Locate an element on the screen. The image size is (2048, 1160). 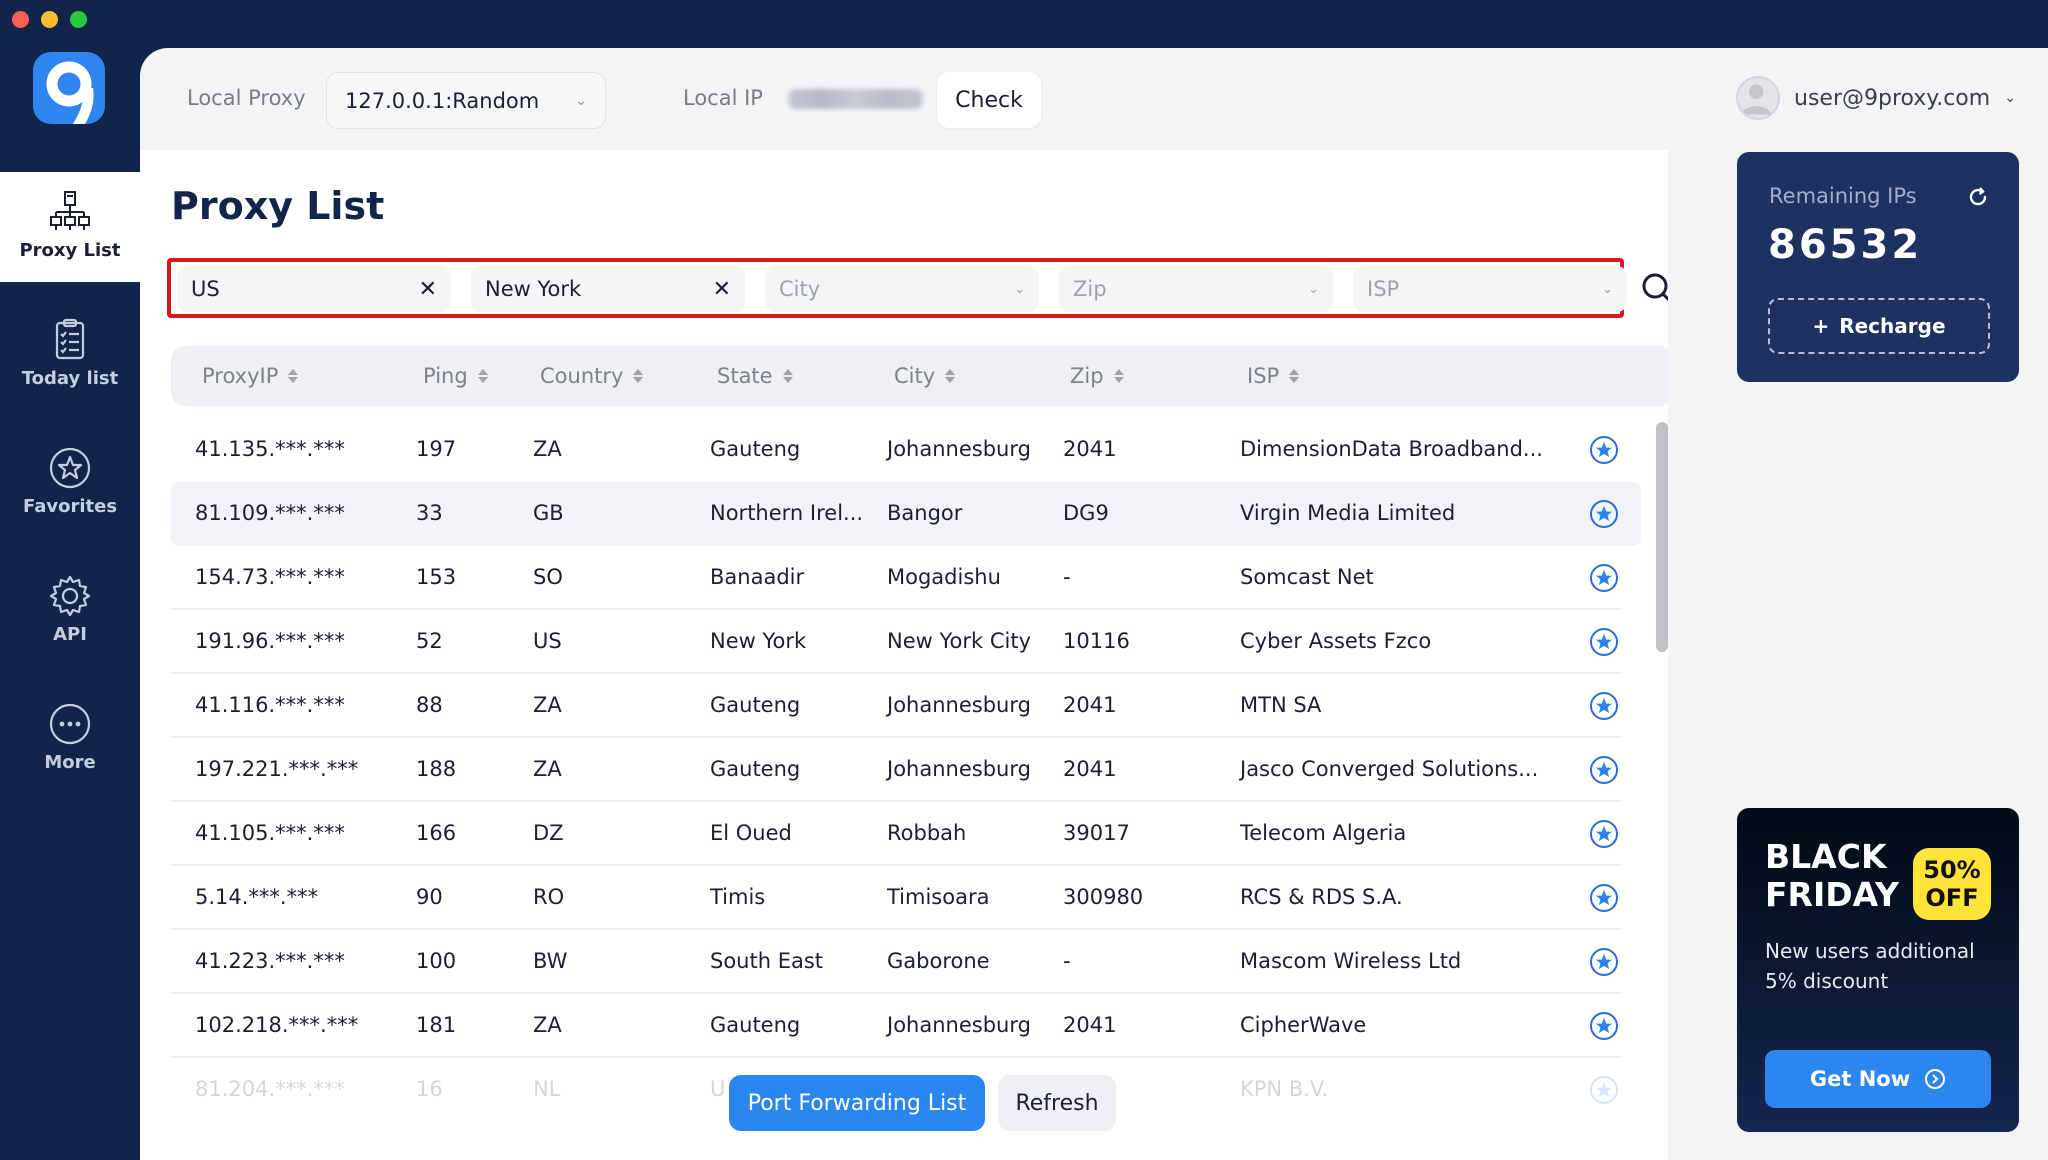
sidebar-item-api: API is located at coordinates (70, 609).